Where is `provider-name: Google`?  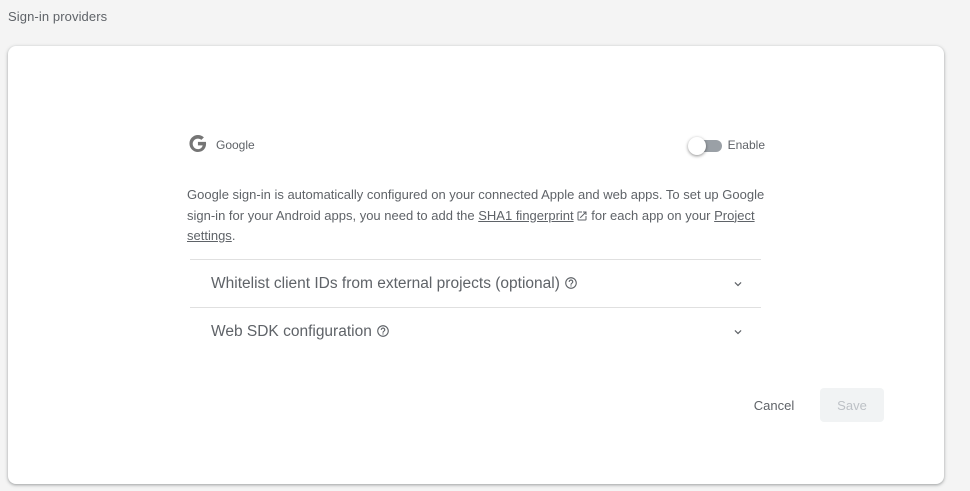 provider-name: Google is located at coordinates (235, 145).